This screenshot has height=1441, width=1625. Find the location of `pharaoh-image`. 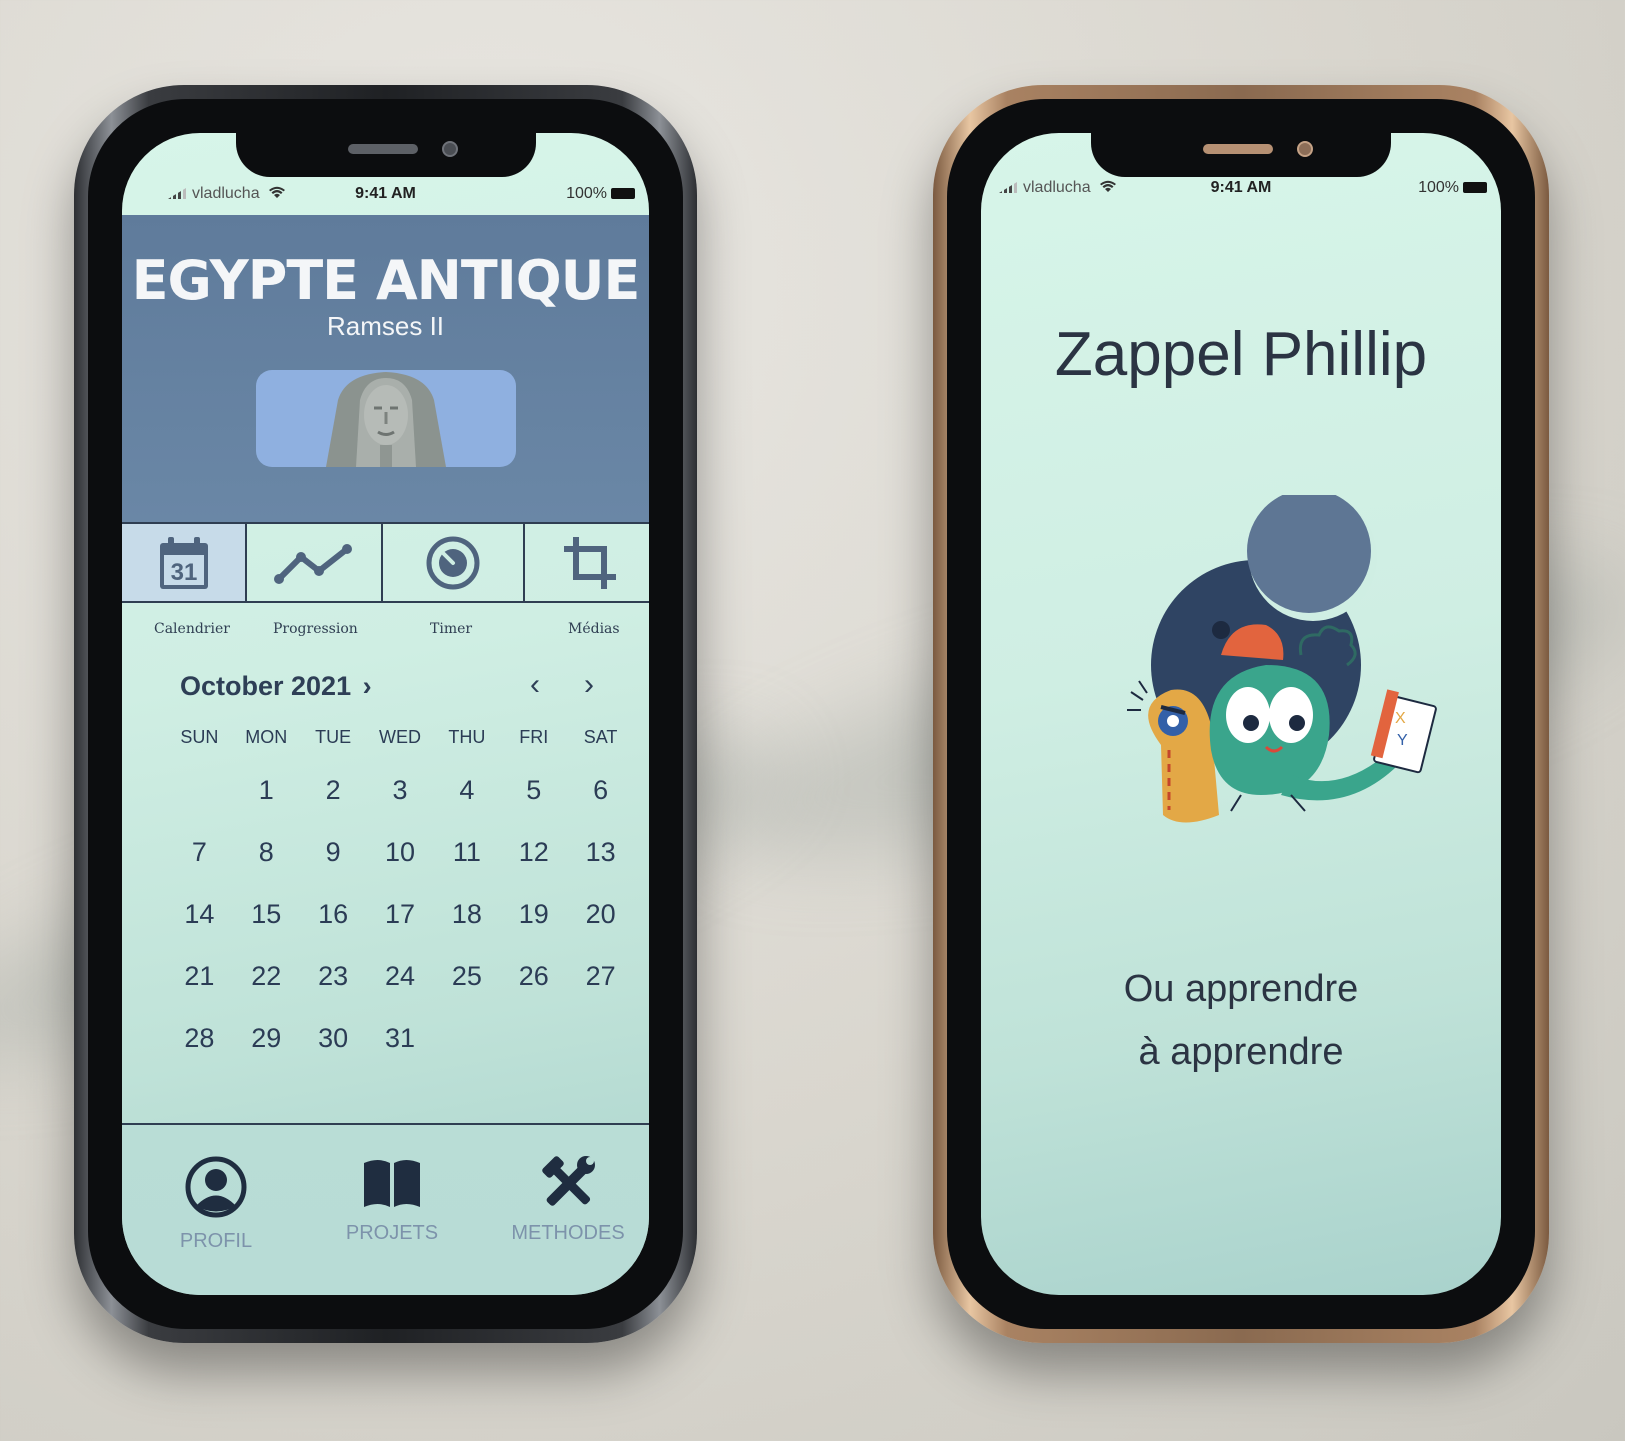

pharaoh-image is located at coordinates (385, 418).